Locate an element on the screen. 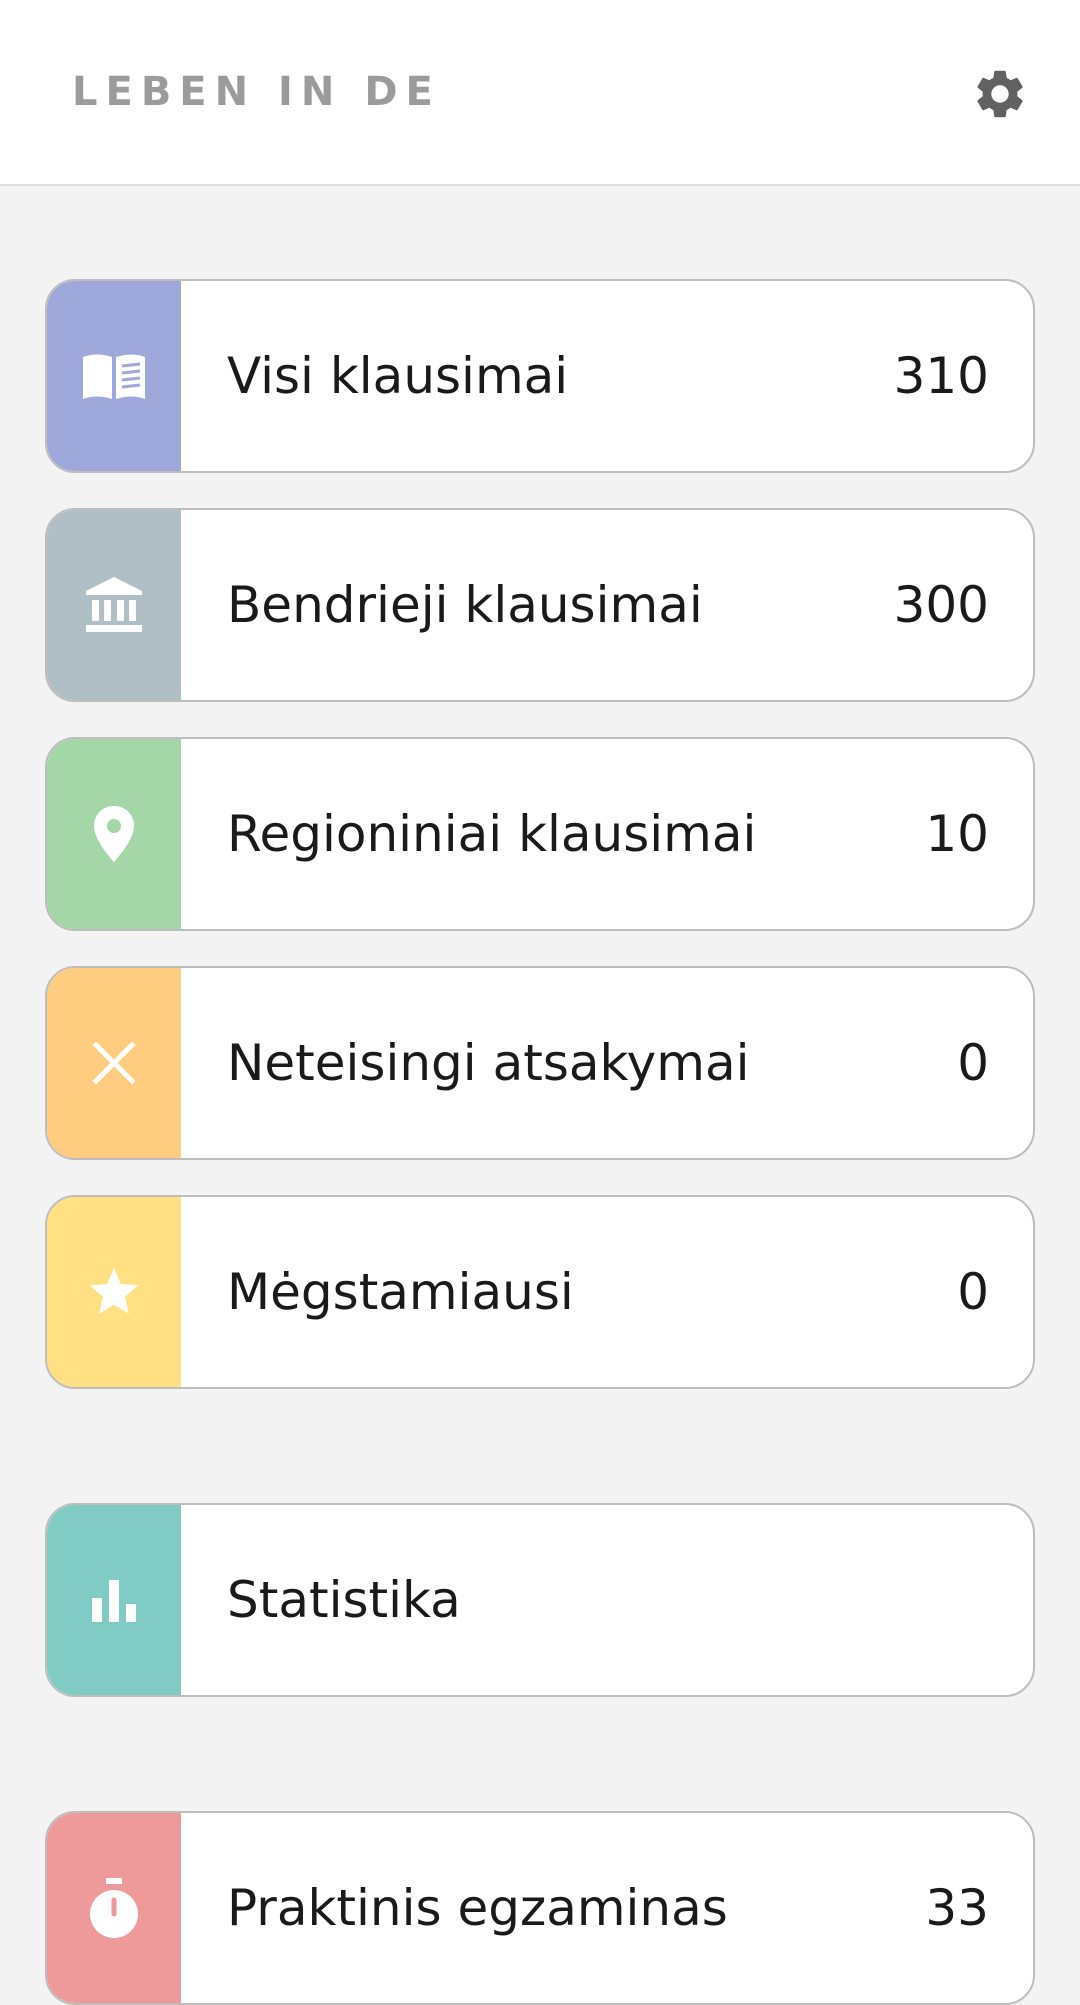 The height and width of the screenshot is (2005, 1080). menu-item-favorites: Mėgstamiausi 0 is located at coordinates (540, 1292).